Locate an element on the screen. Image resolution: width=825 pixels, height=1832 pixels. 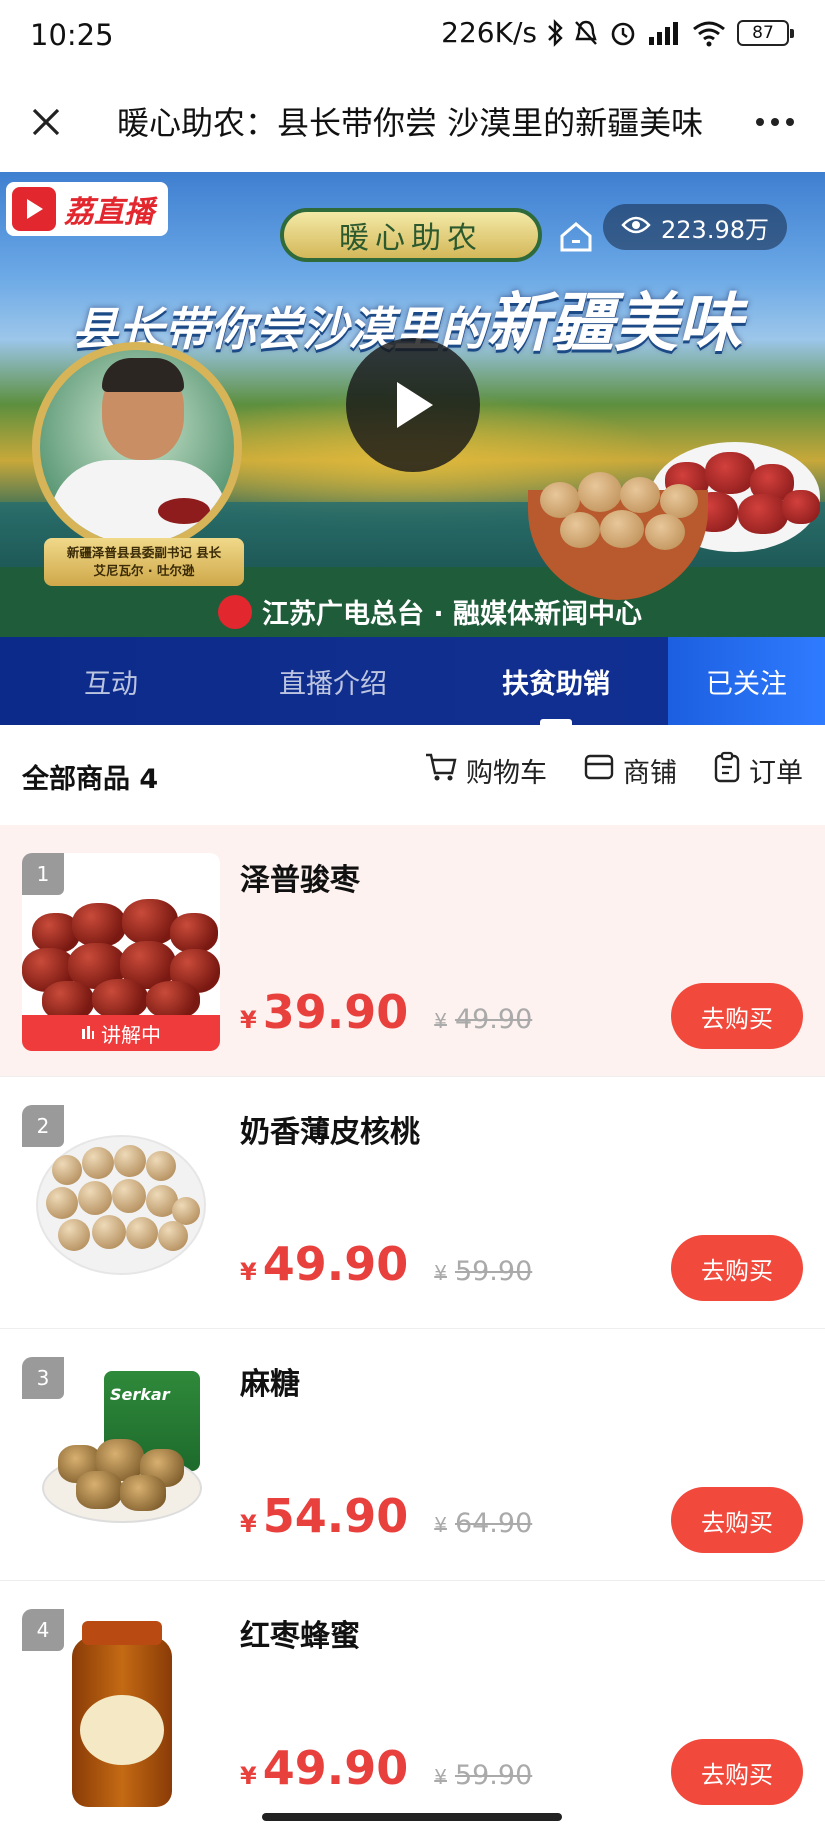
tab-bar: 互动 直播介绍 扶贫助销 已关注 is located at coordinates (412, 681).